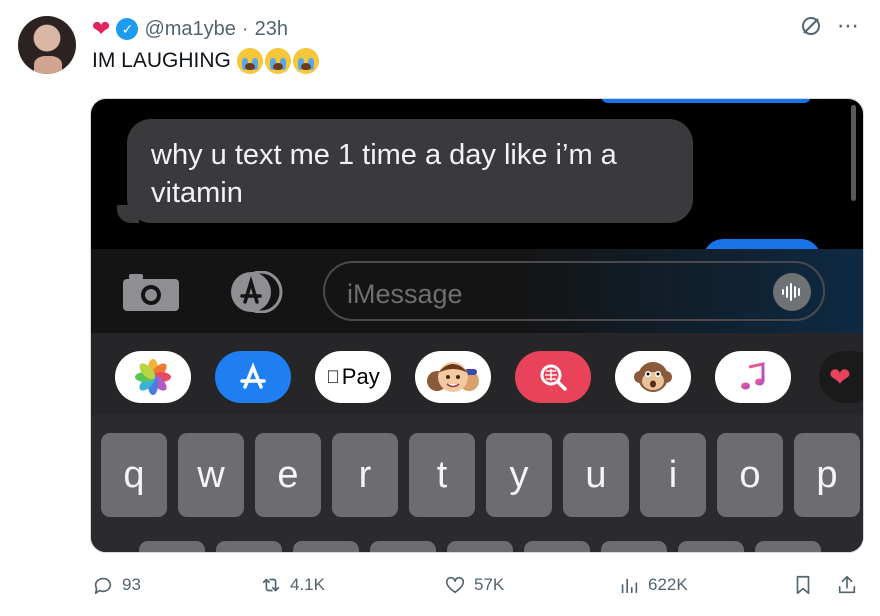 This screenshot has width=880, height=616. Describe the element at coordinates (553, 377) in the screenshot. I see `image-search-app-icon` at that location.